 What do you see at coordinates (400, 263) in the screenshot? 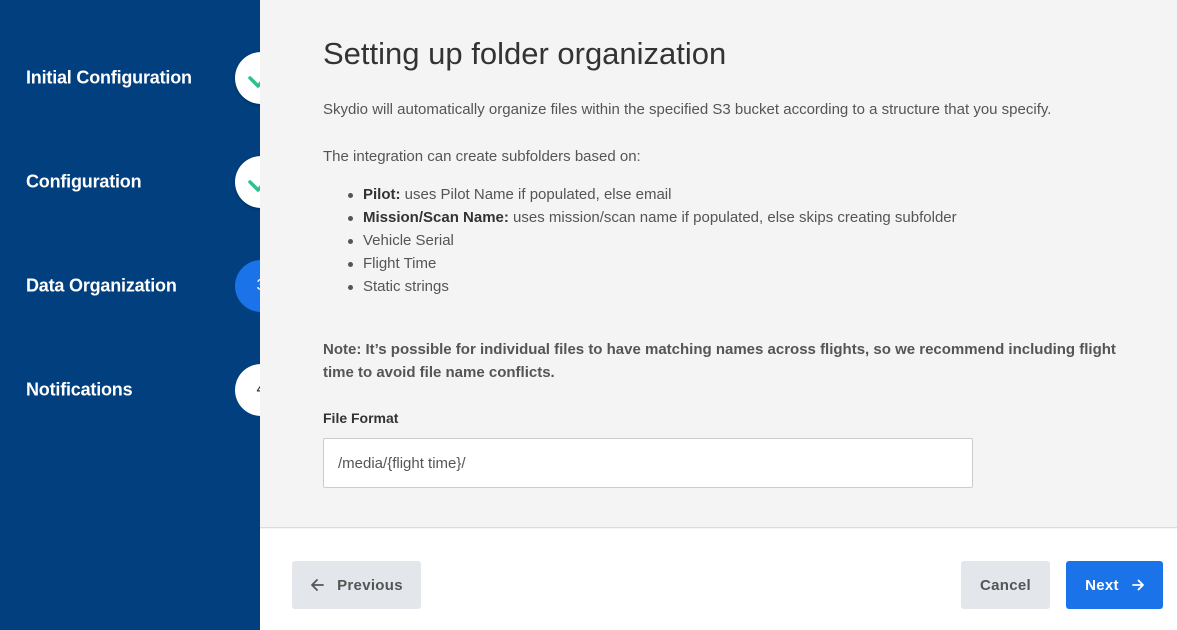
I see `option-text: Flight Time` at bounding box center [400, 263].